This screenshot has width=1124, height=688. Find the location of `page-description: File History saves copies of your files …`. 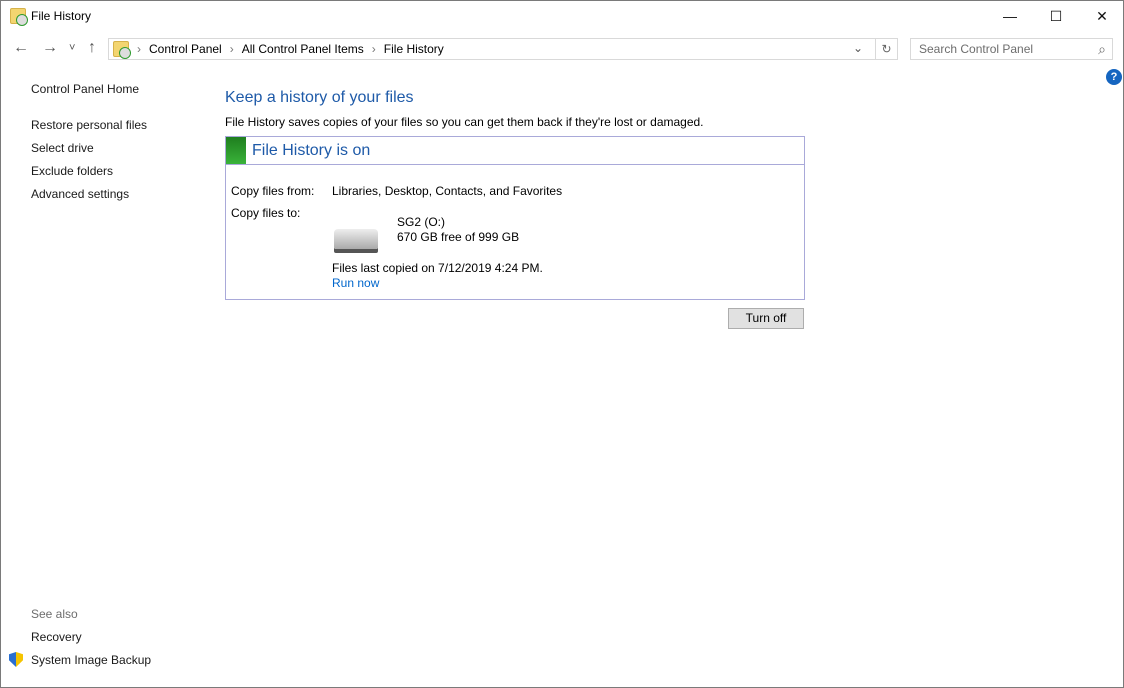

page-description: File History saves copies of your files … is located at coordinates (464, 122).